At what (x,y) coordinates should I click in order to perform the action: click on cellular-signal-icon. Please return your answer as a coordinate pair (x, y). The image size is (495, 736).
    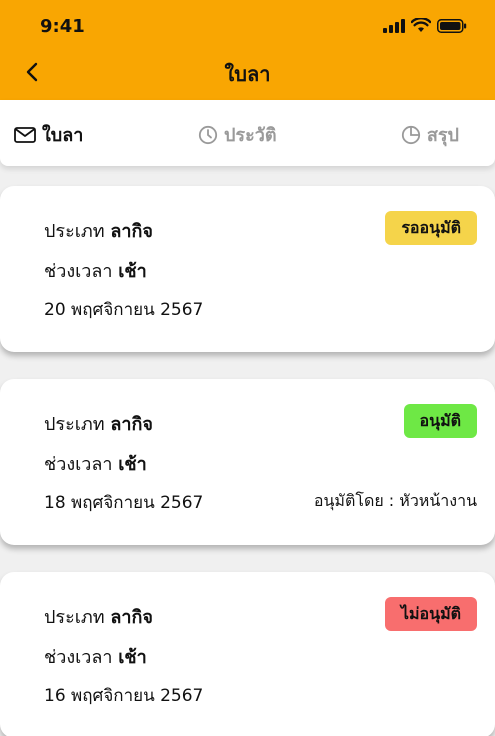
    Looking at the image, I should click on (394, 25).